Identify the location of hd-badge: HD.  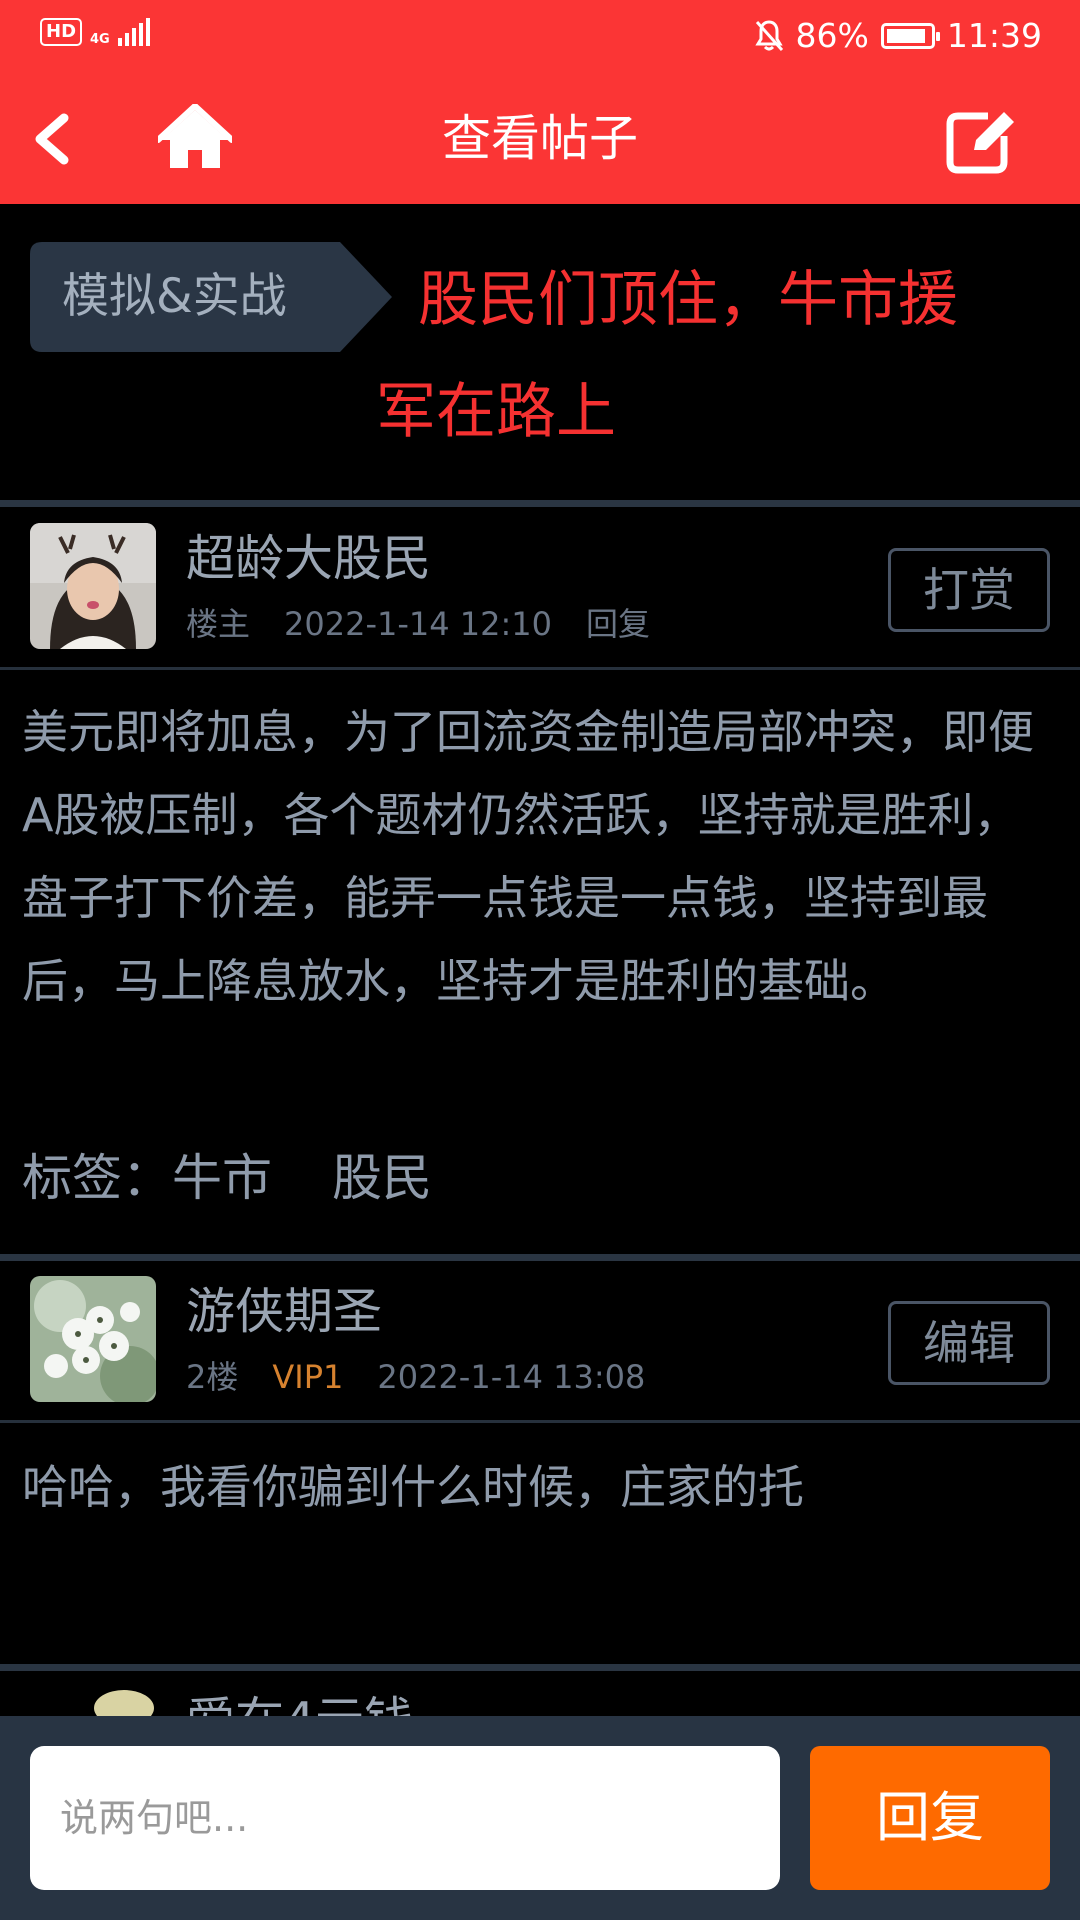
(61, 32).